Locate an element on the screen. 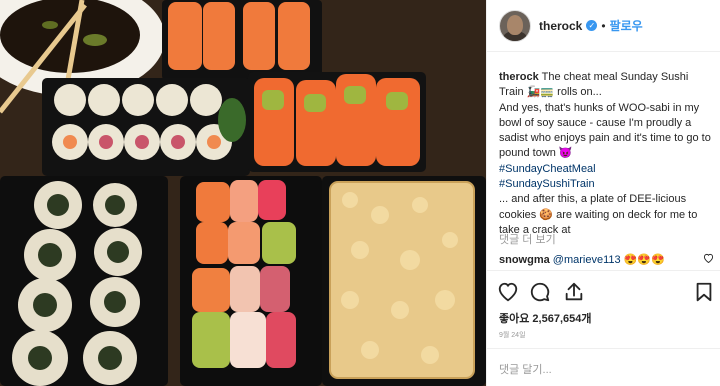  share-icon is located at coordinates (574, 292).